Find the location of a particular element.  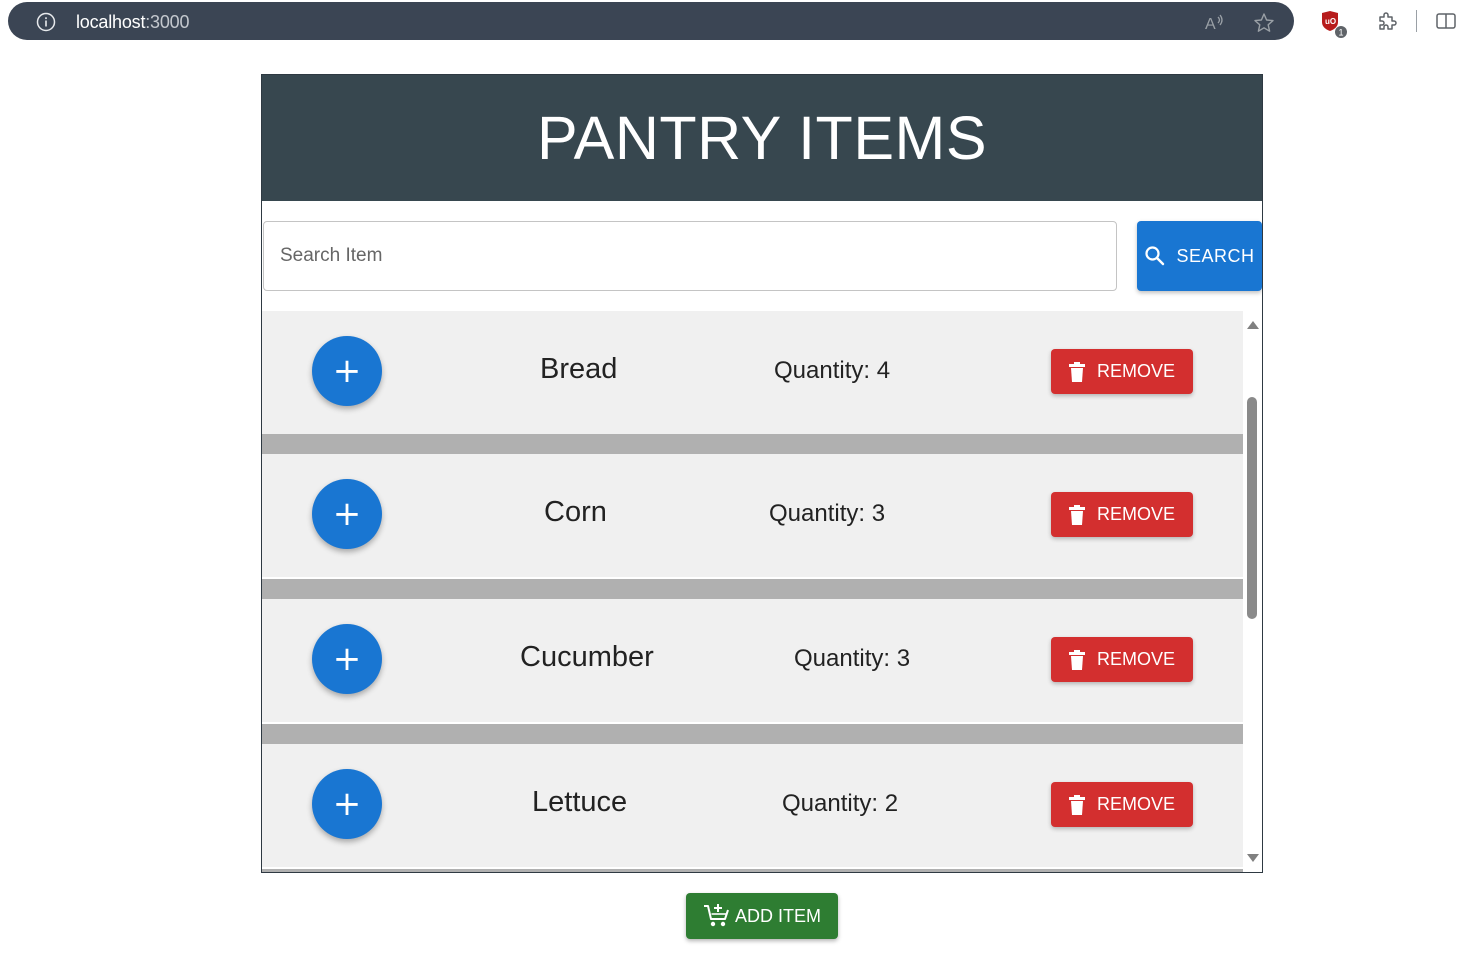

item-name: Bread is located at coordinates (579, 369).